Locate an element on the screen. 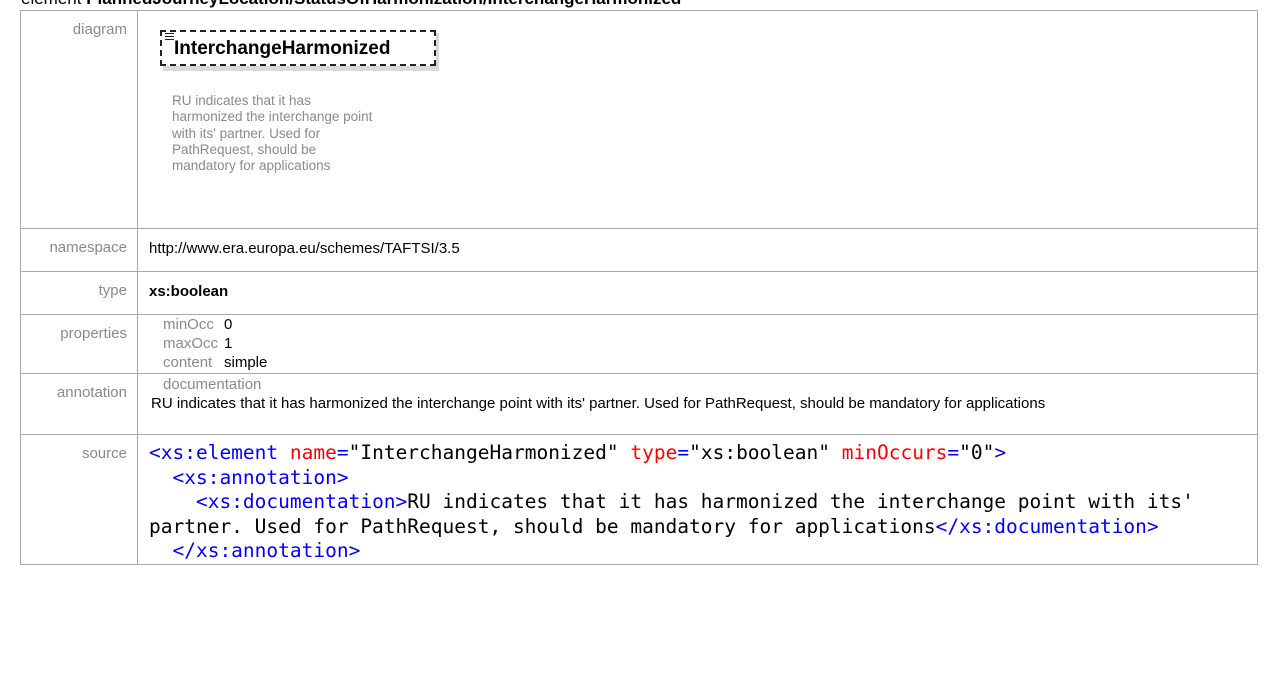 This screenshot has height=679, width=1286. diagram-doc-line: mandatory for applications is located at coordinates (251, 166).